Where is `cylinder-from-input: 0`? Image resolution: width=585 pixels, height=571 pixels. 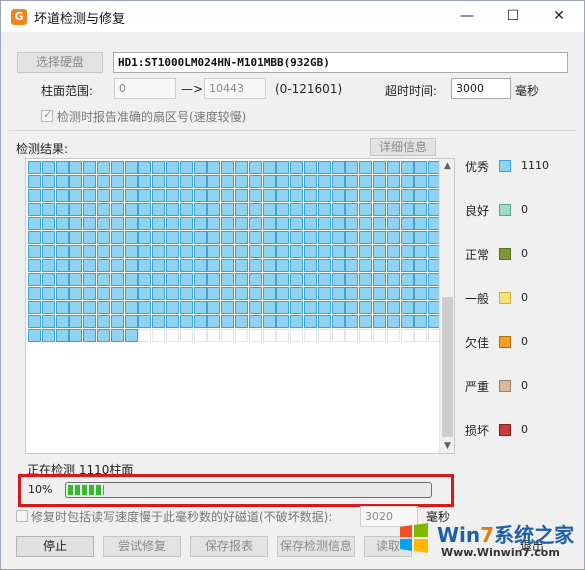
cylinder-from-input: 0 is located at coordinates (145, 88).